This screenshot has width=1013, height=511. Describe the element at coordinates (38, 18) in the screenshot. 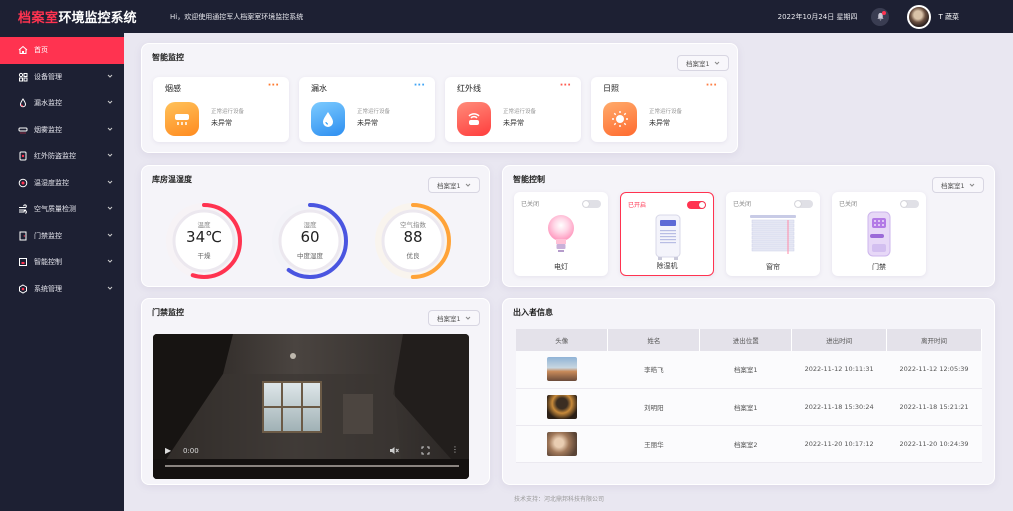

I see `app-title-part1: 档案室` at that location.